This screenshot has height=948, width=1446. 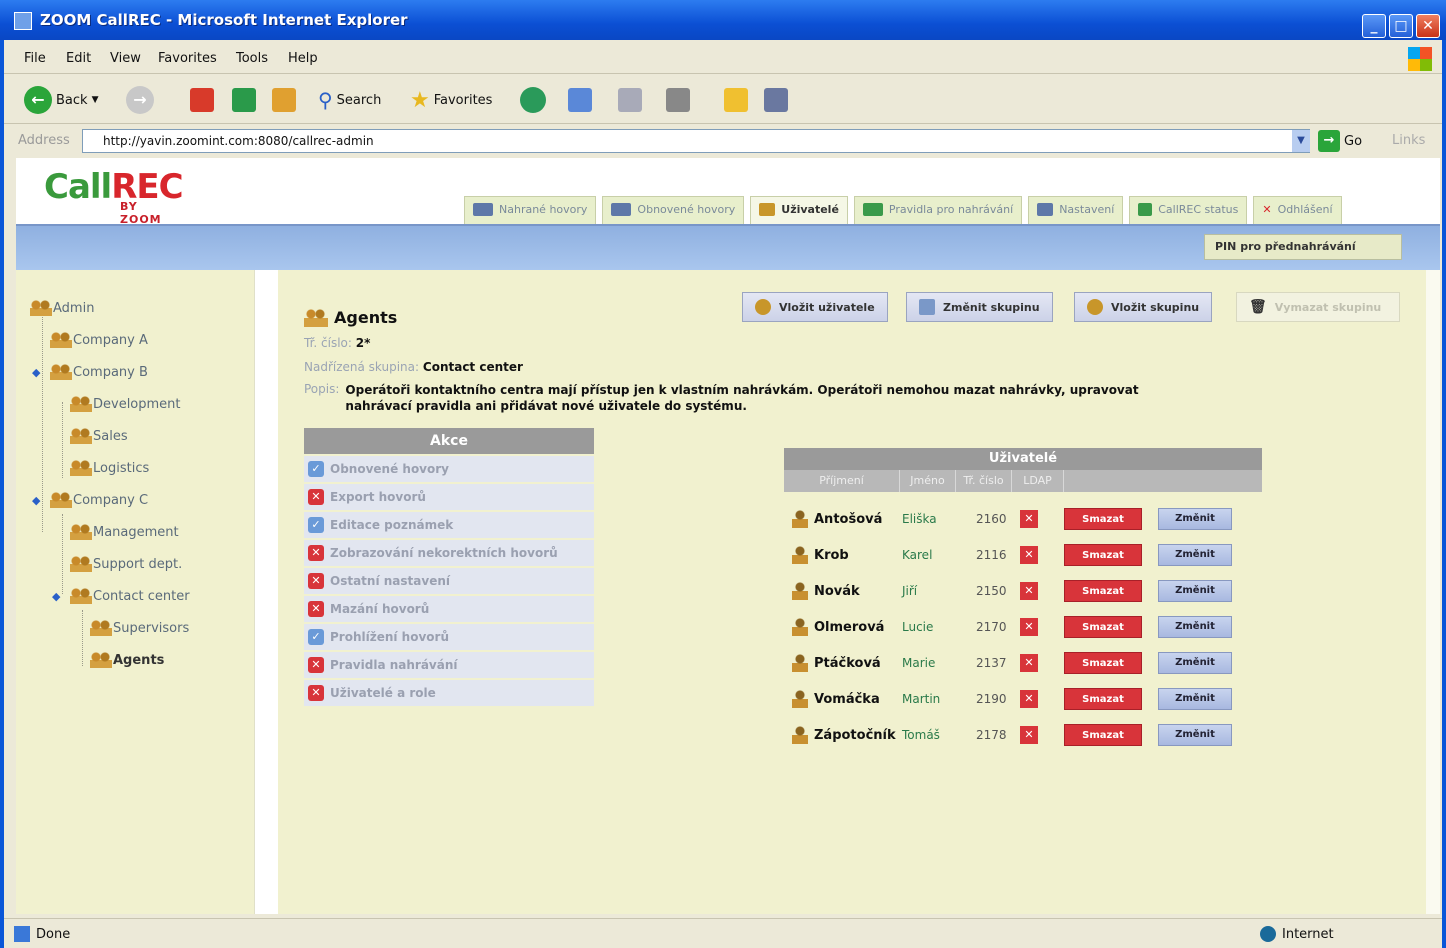 What do you see at coordinates (130, 596) in the screenshot?
I see `tree-node-contact-center: Contact center` at bounding box center [130, 596].